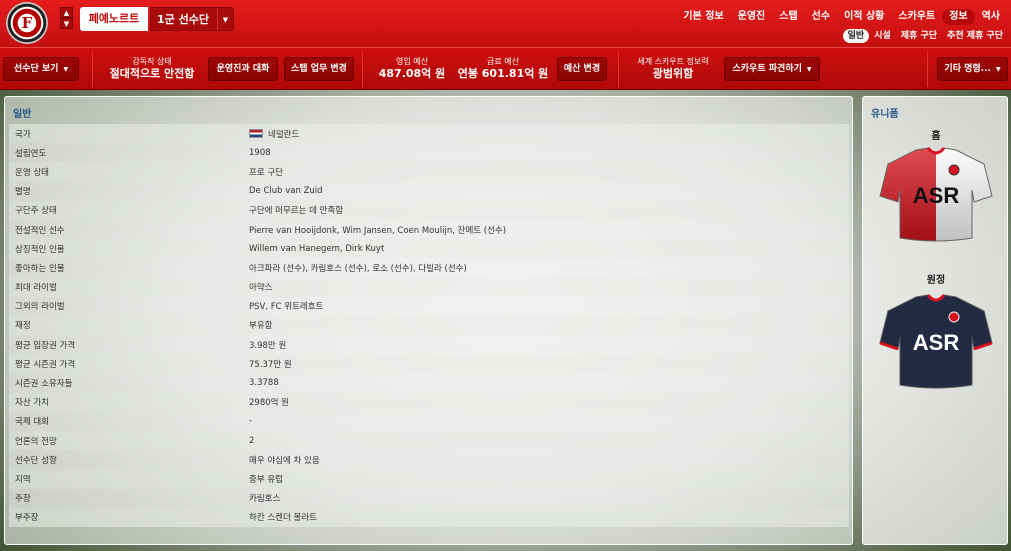  I want to click on row-label: 구단주 상태, so click(36, 211).